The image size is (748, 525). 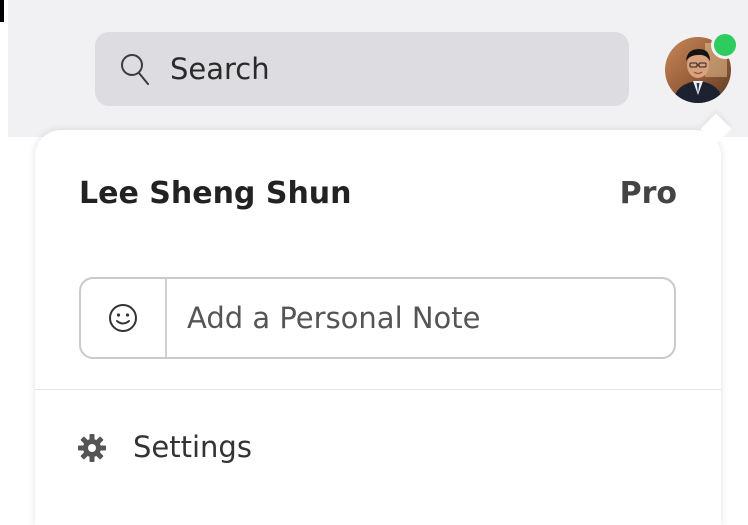 I want to click on plan-badge: Pro, so click(x=648, y=193).